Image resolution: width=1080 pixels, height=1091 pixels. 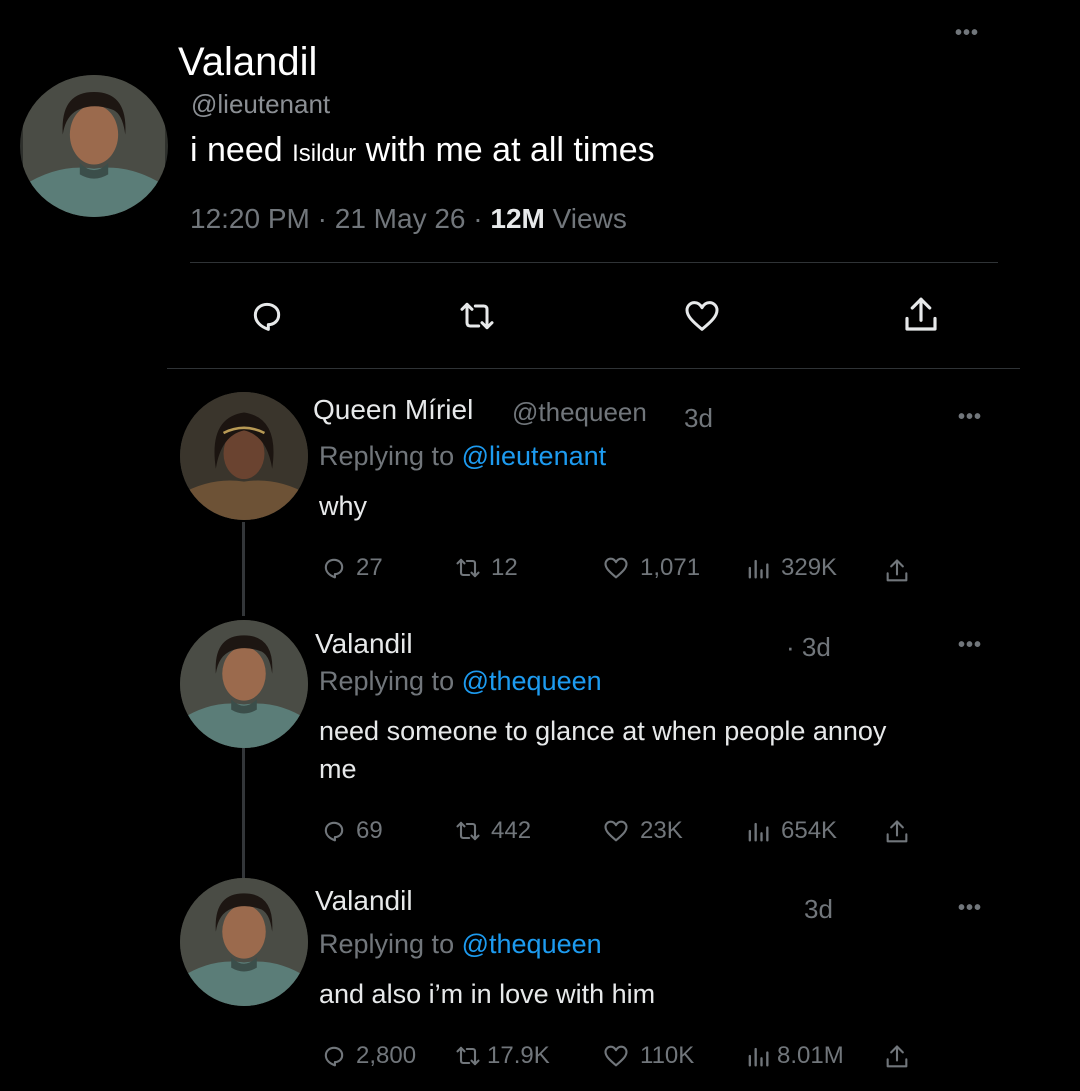 I want to click on tweet-text: i need Isildur with me at all times, so click(x=422, y=150).